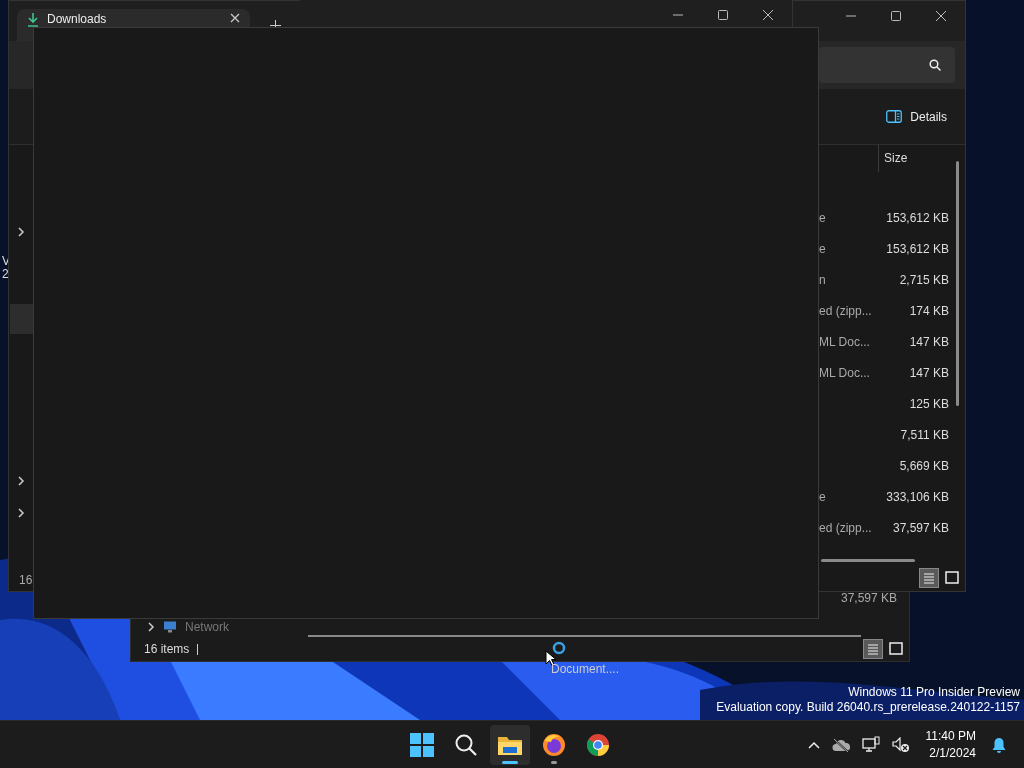 The width and height of the screenshot is (1024, 768). What do you see at coordinates (928, 310) in the screenshot?
I see `file-size: 174 KB` at bounding box center [928, 310].